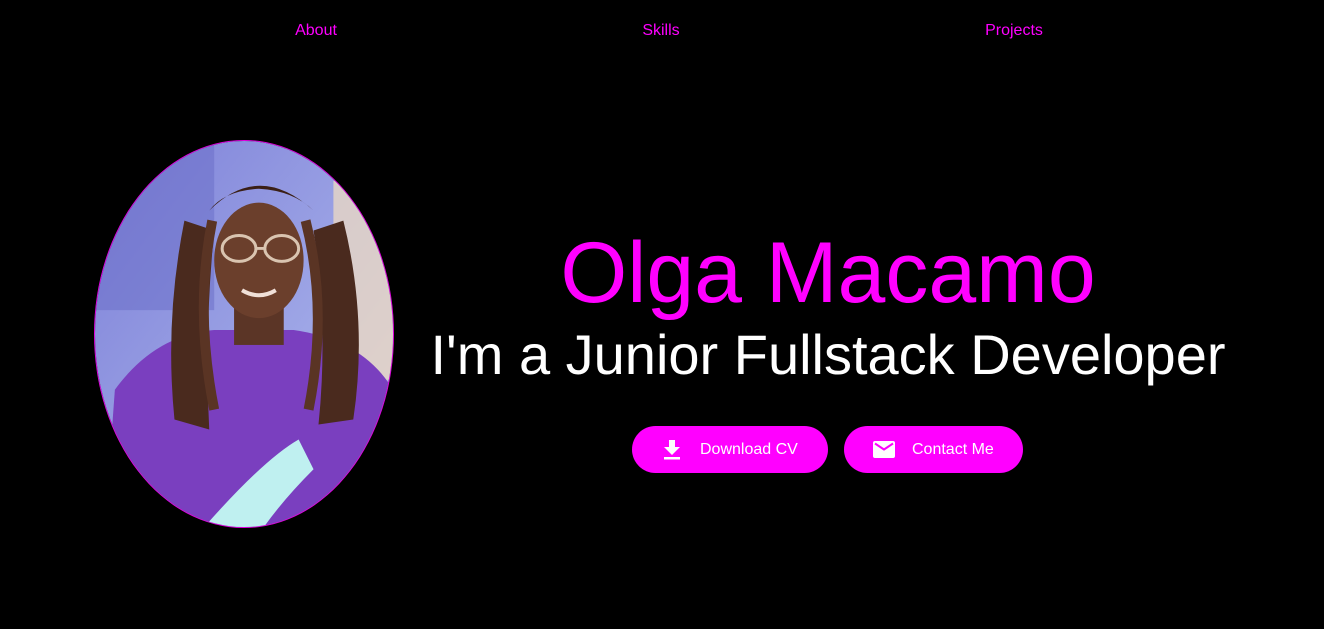 This screenshot has width=1324, height=629. I want to click on hero-name: Olga Macamo, so click(828, 273).